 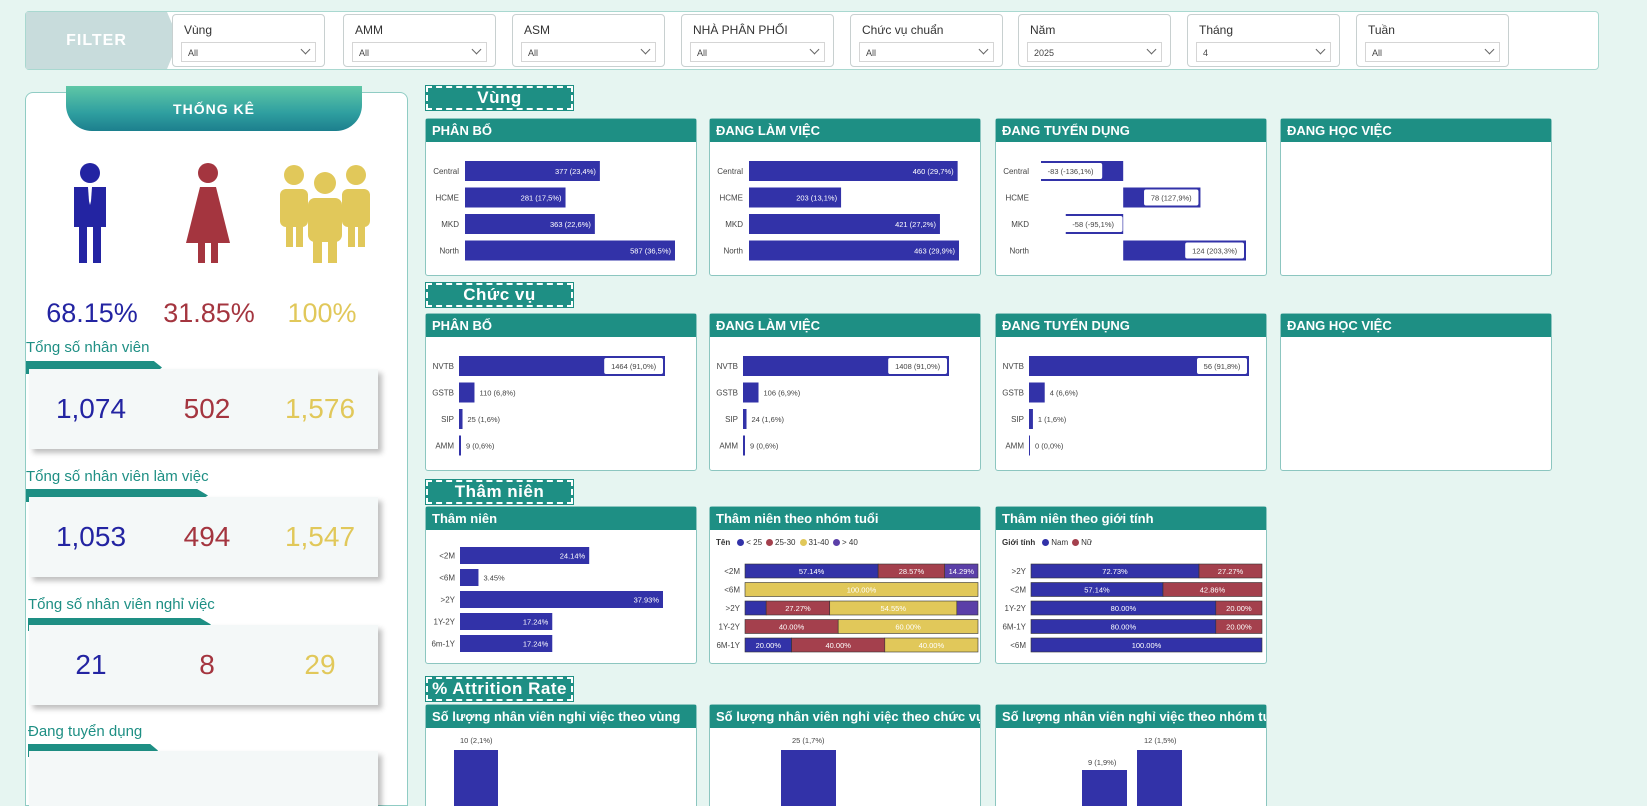 What do you see at coordinates (443, 393) in the screenshot?
I see `category-label: GSTB` at bounding box center [443, 393].